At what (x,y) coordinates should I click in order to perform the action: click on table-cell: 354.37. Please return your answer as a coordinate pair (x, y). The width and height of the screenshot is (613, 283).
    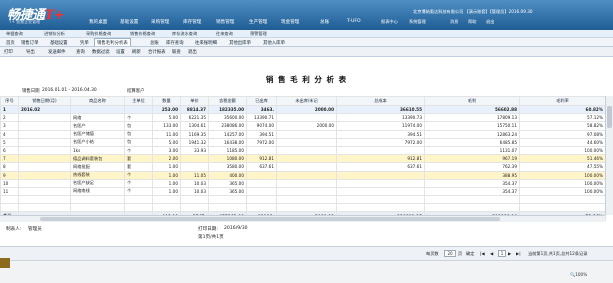
    Looking at the image, I should click on (472, 183).